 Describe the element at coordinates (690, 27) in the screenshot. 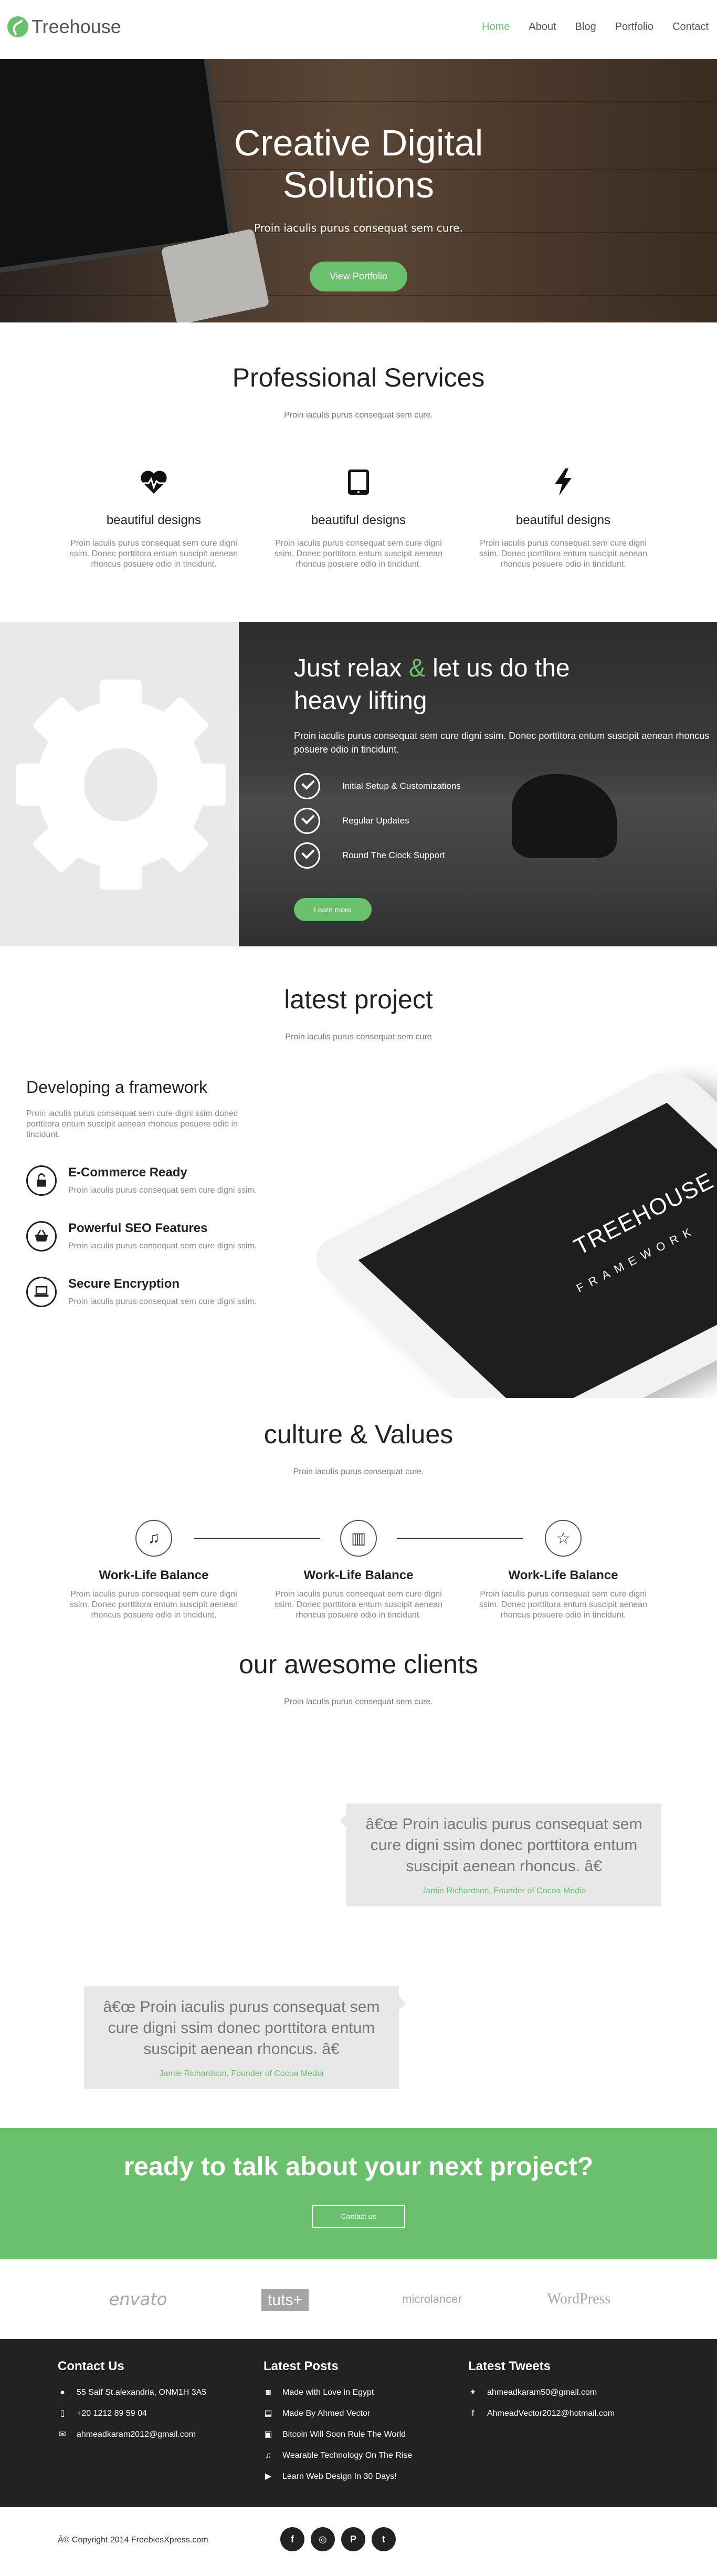

I see `nav-item-contact: Contact` at that location.